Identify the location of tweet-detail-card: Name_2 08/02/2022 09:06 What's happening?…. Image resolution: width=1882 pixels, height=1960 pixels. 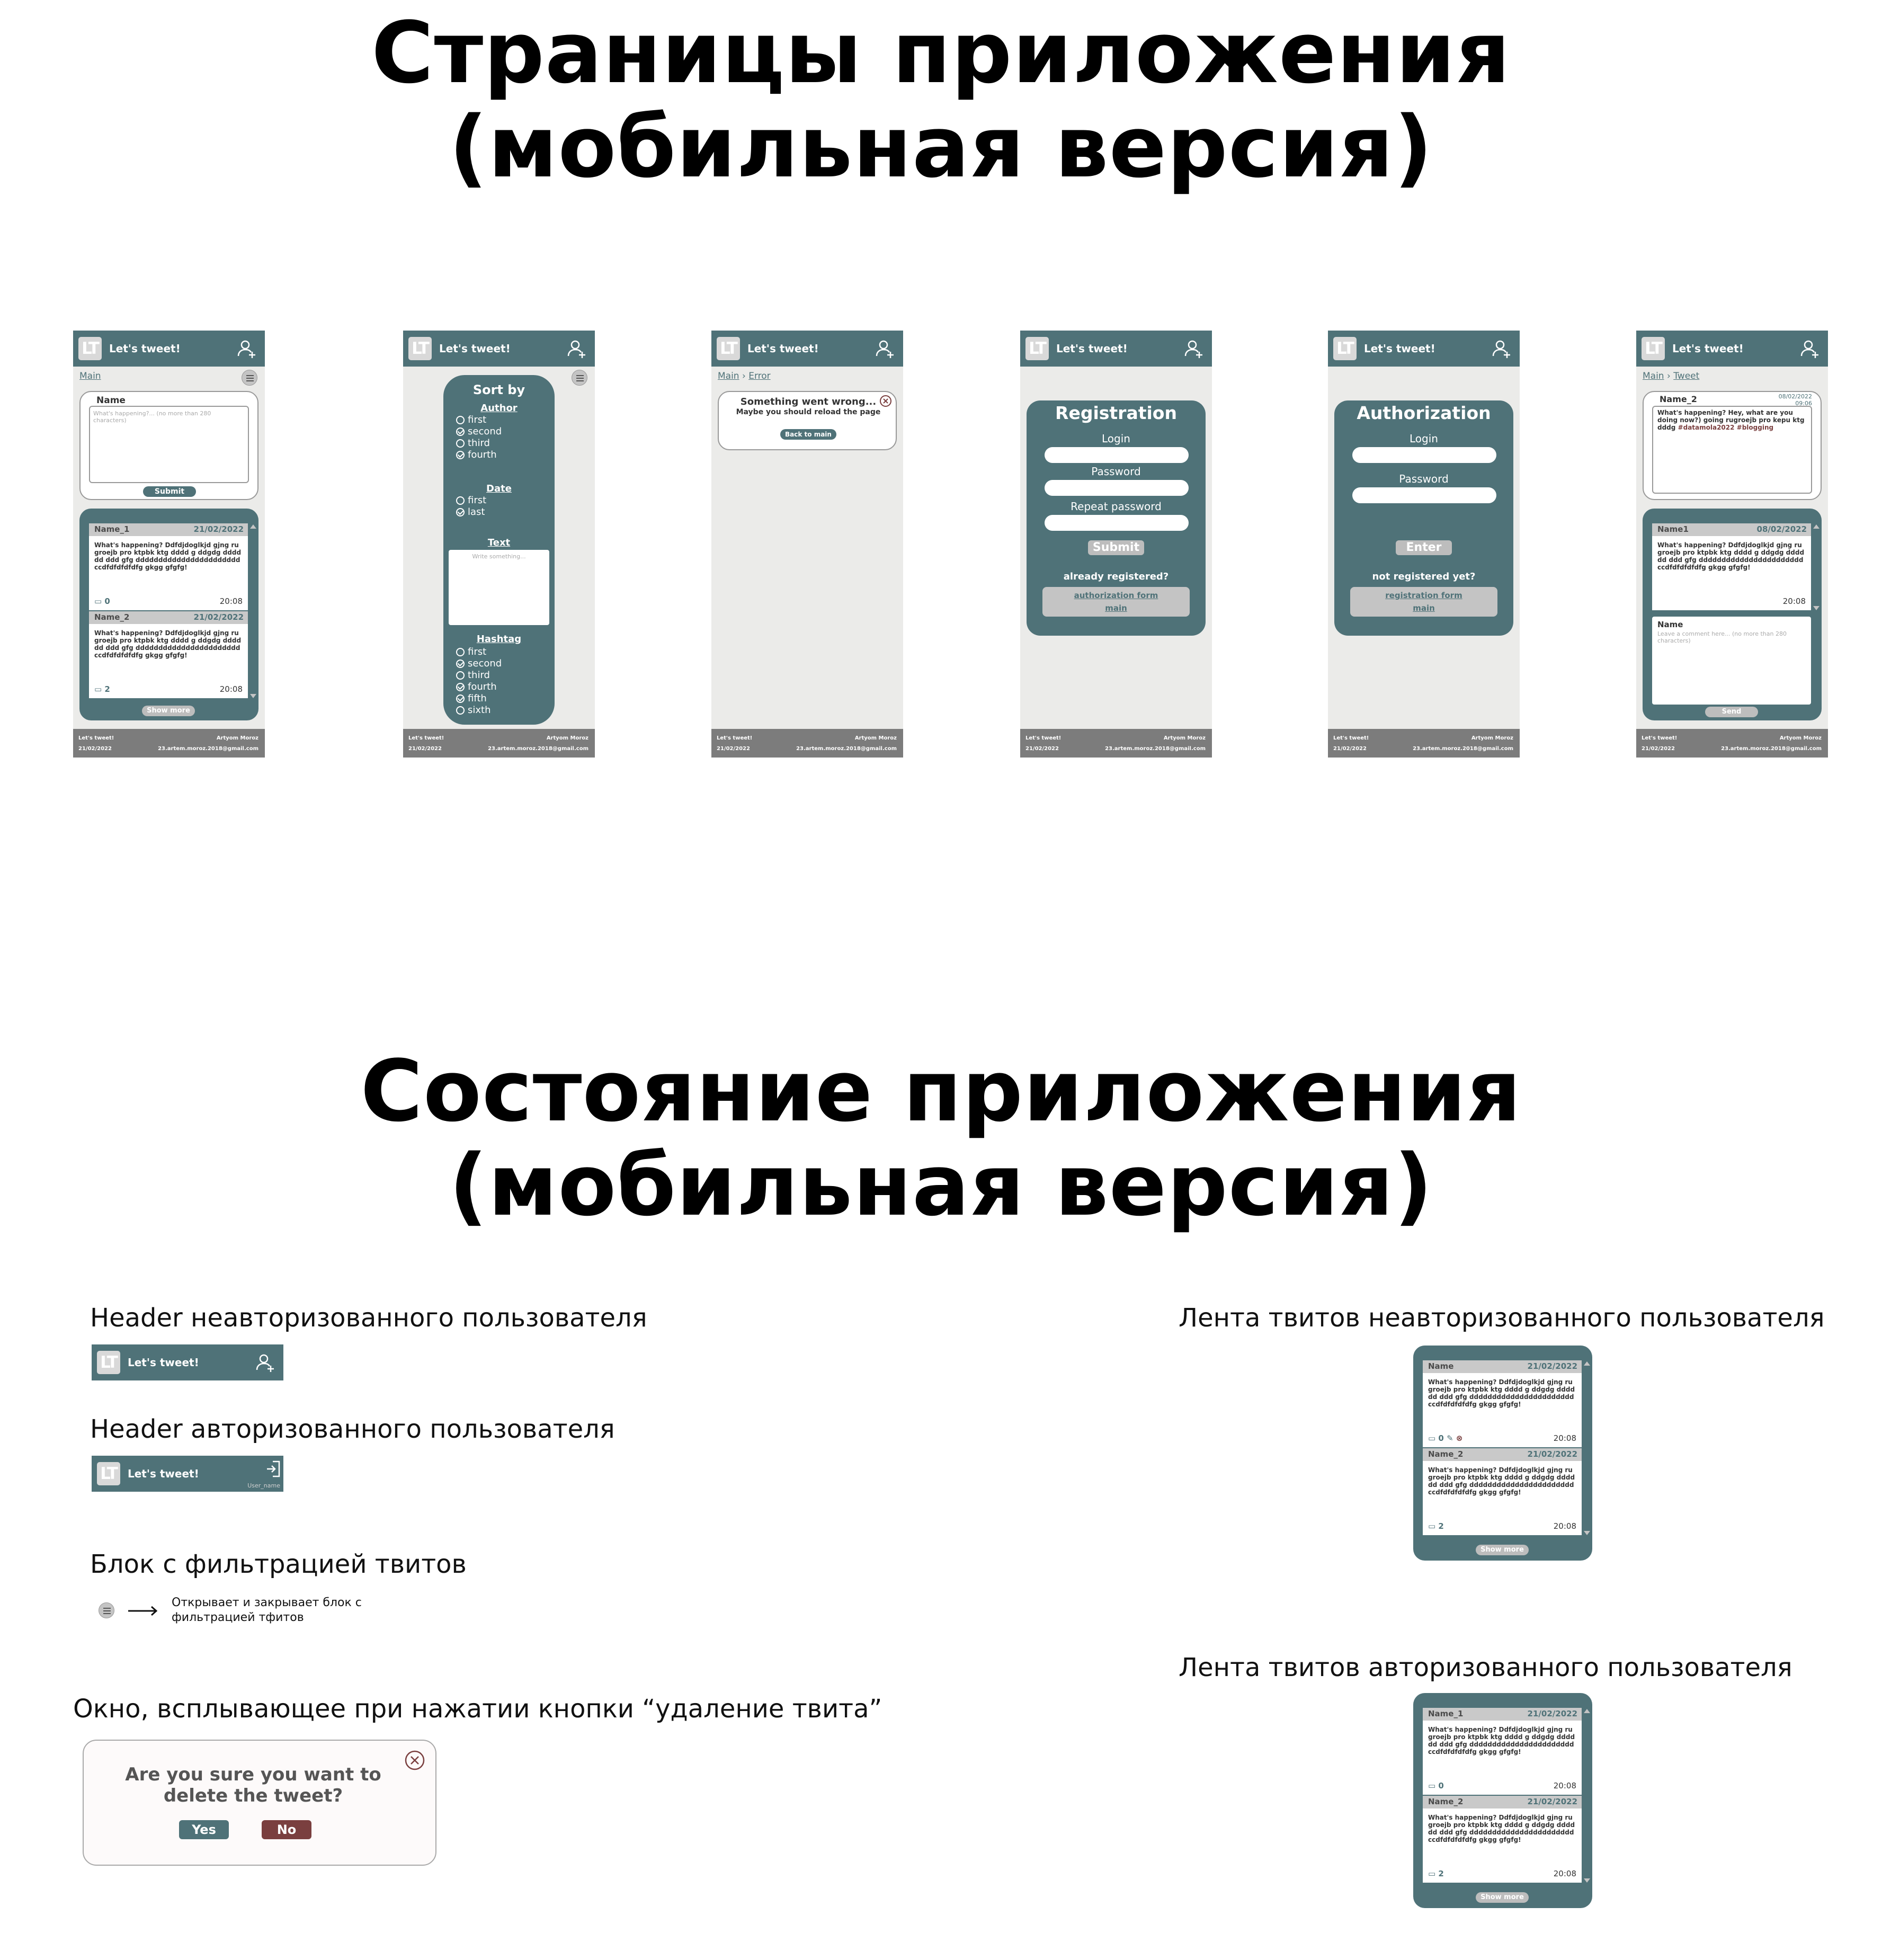
(1732, 445).